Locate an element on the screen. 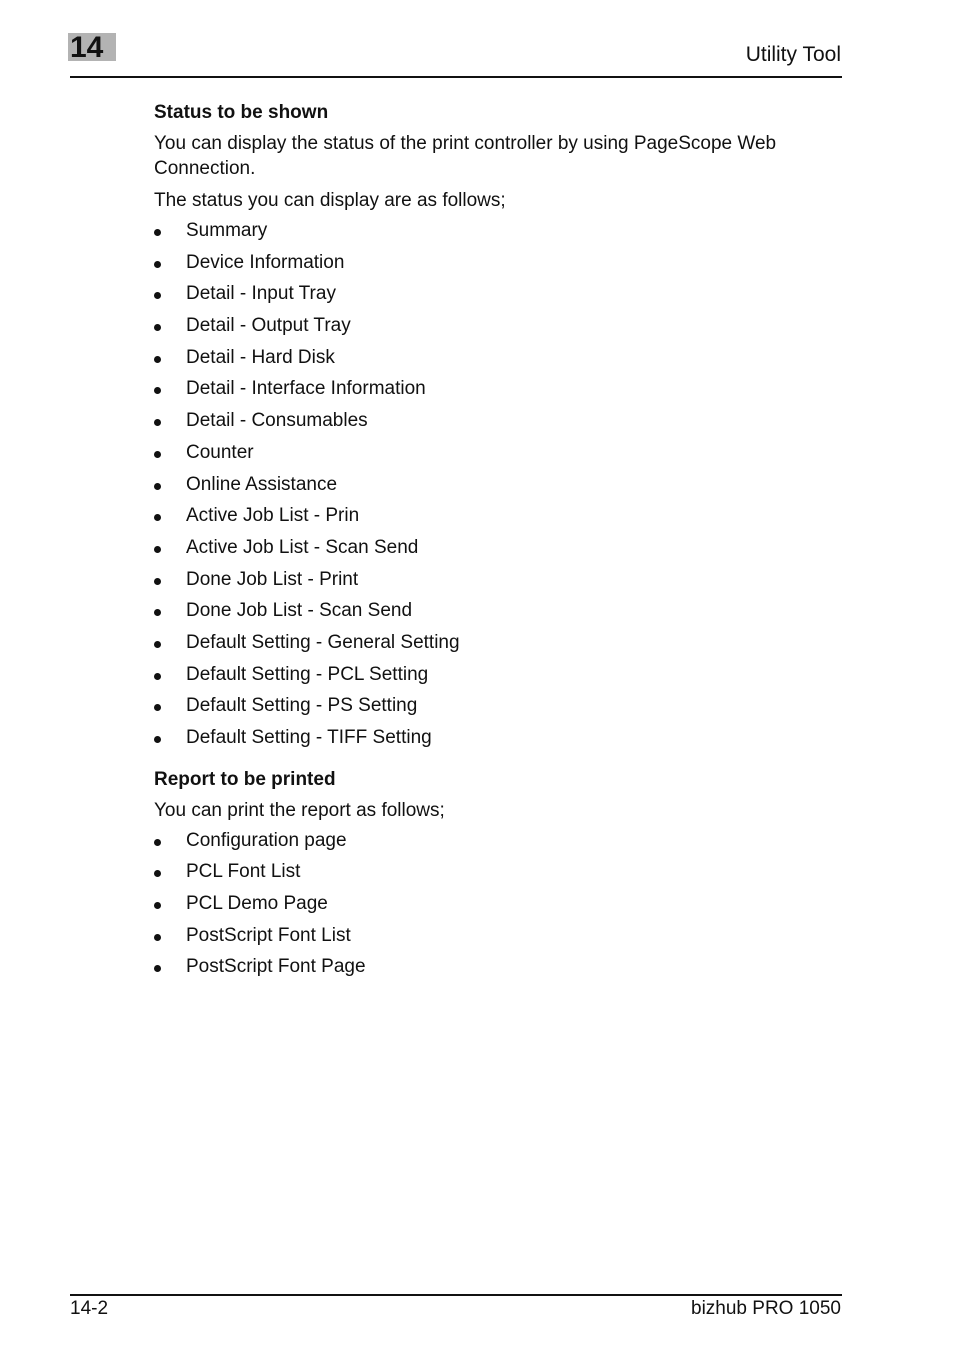 This screenshot has height=1358, width=954. list-item-text: Detail - Interface Information is located at coordinates (306, 389).